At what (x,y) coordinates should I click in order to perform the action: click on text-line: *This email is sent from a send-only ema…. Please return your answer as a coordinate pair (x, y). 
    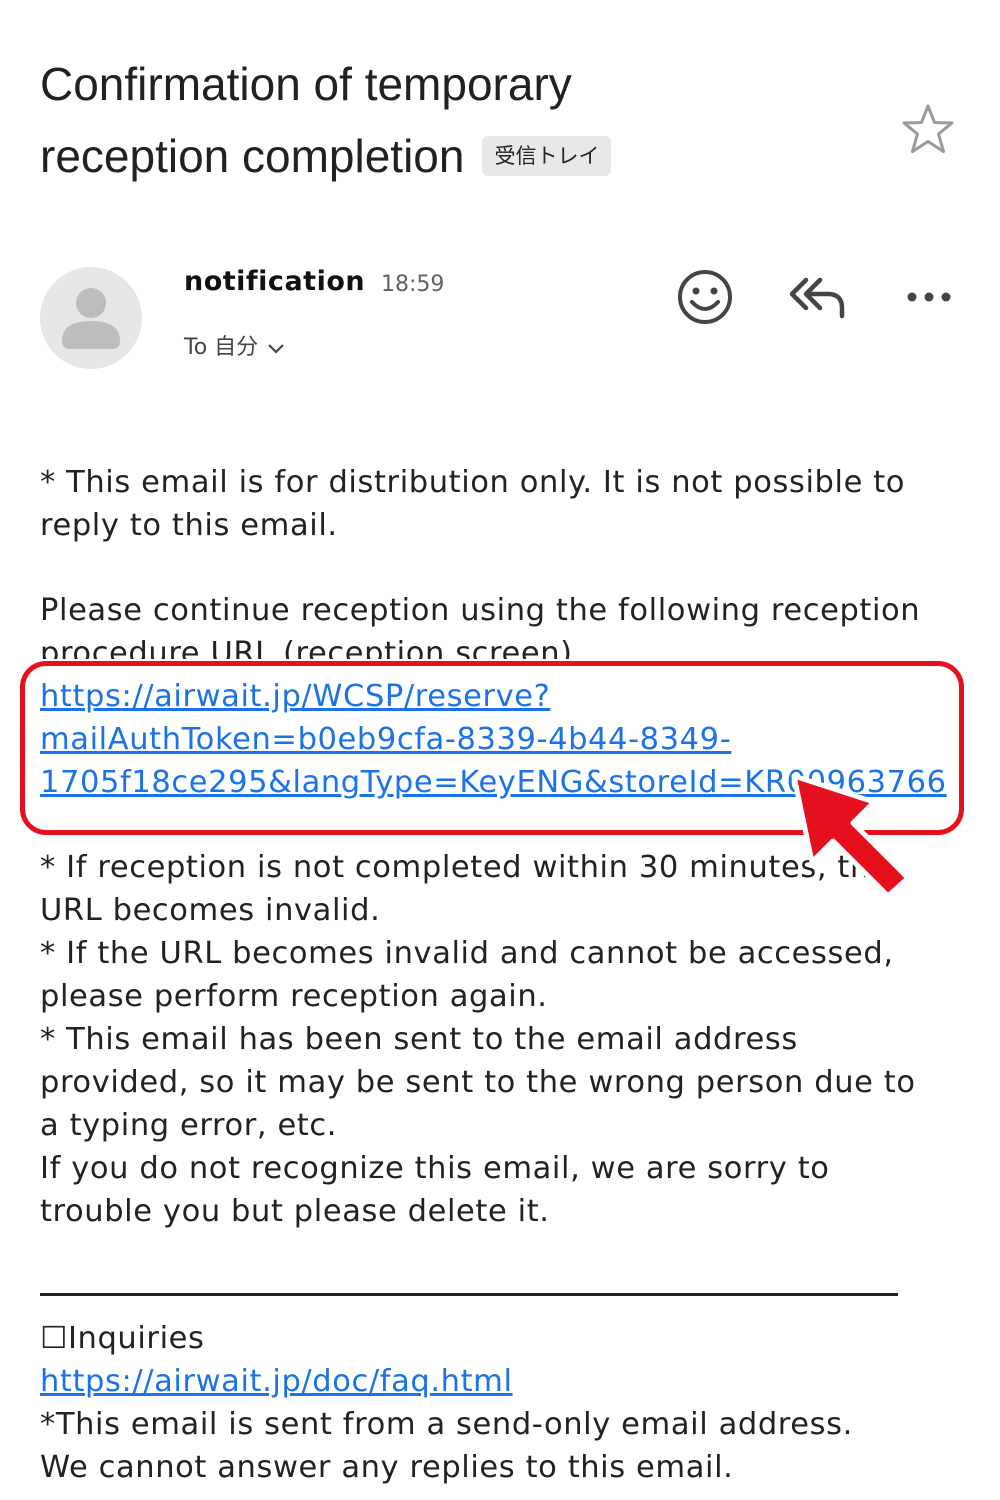
    Looking at the image, I should click on (446, 1424).